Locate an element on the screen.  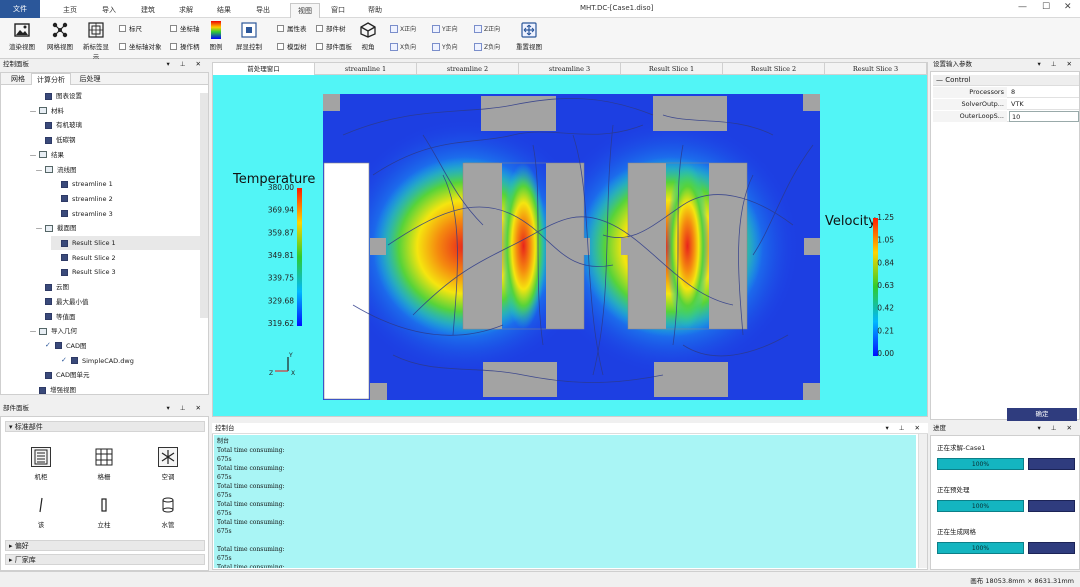
tree-node: Result Slice 2 is located at coordinates (83, 258).